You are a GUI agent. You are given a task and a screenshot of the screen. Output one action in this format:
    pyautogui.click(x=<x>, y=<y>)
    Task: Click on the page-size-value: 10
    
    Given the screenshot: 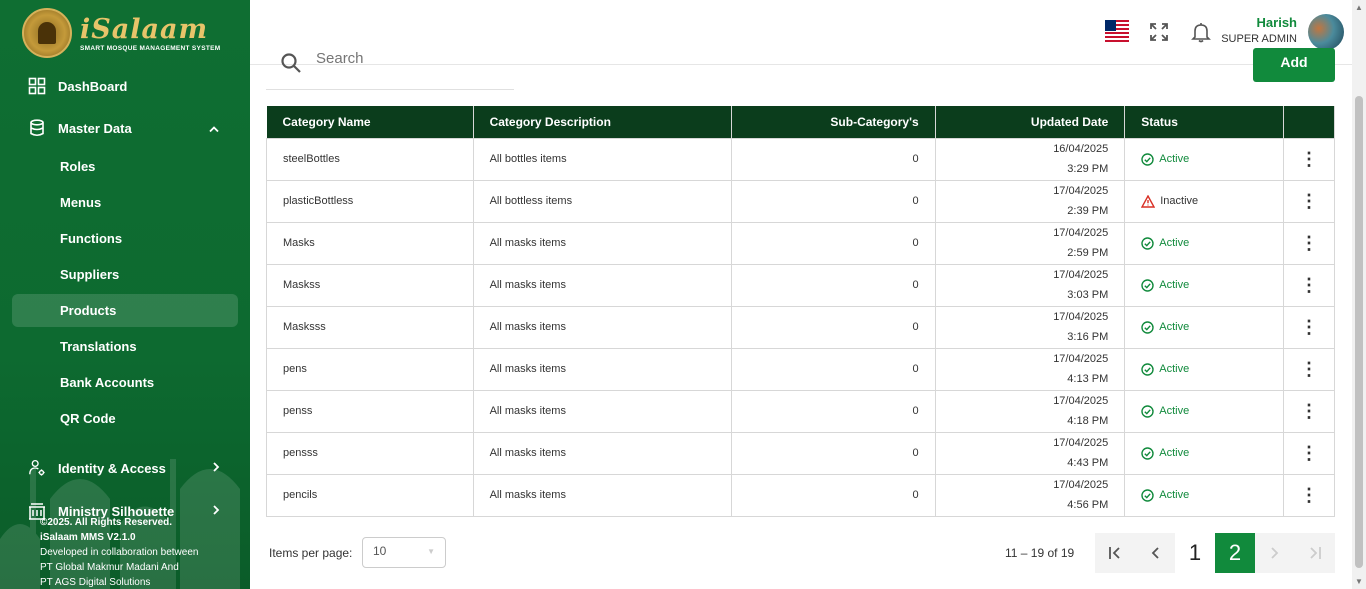 What is the action you would take?
    pyautogui.click(x=380, y=551)
    